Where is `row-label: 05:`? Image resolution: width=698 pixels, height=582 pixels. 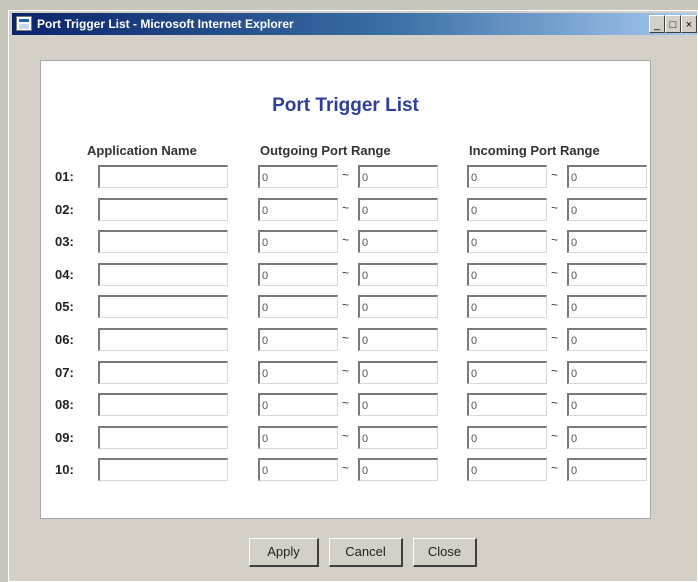 row-label: 05: is located at coordinates (64, 306).